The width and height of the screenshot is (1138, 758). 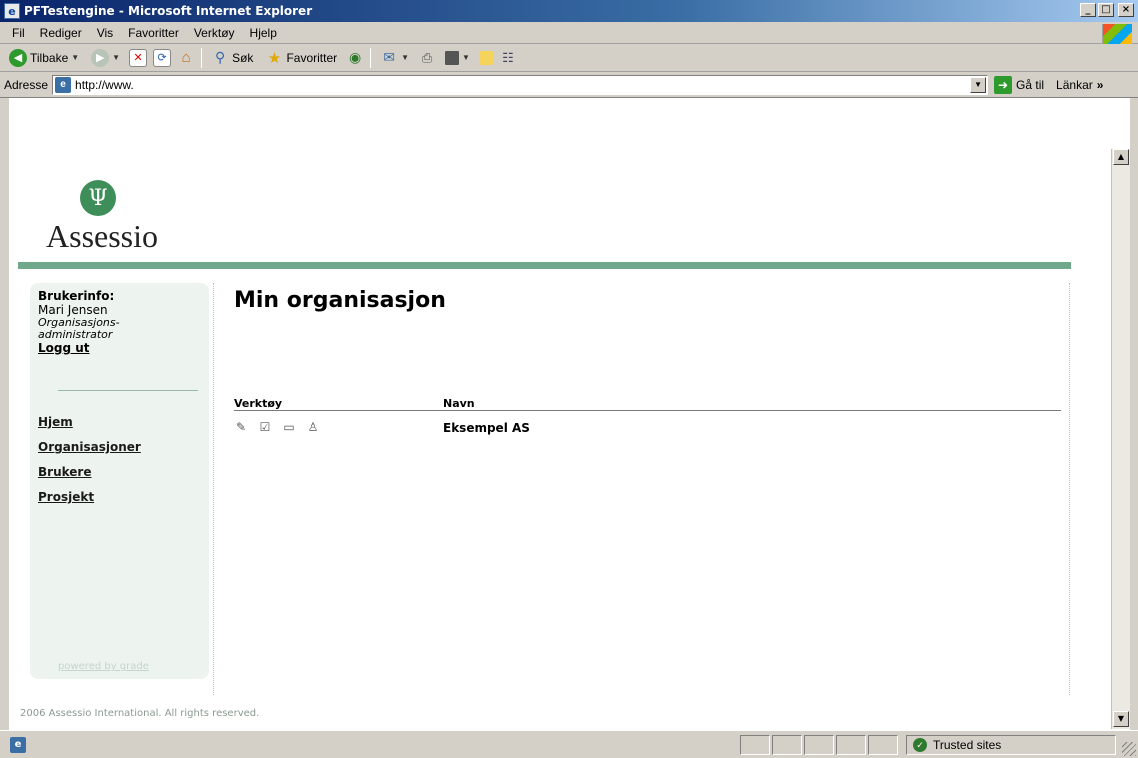 I want to click on back-arrow-icon: ◀, so click(x=18, y=57).